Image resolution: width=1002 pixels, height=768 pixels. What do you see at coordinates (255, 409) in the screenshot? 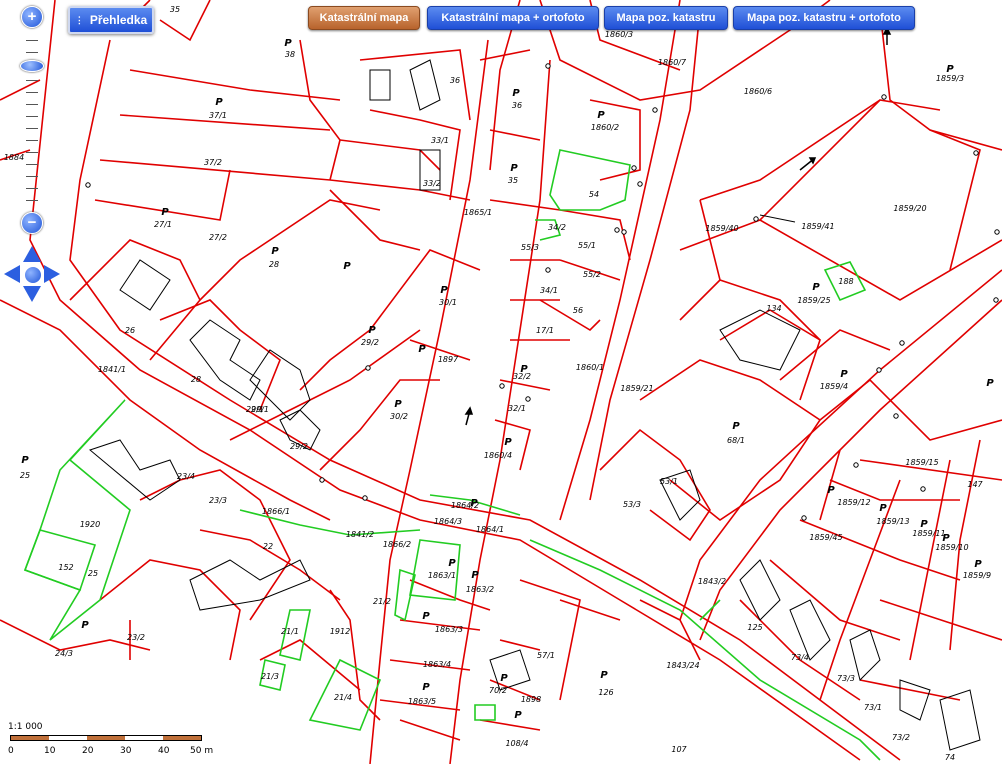
I see `parcel-label: 29/1` at bounding box center [255, 409].